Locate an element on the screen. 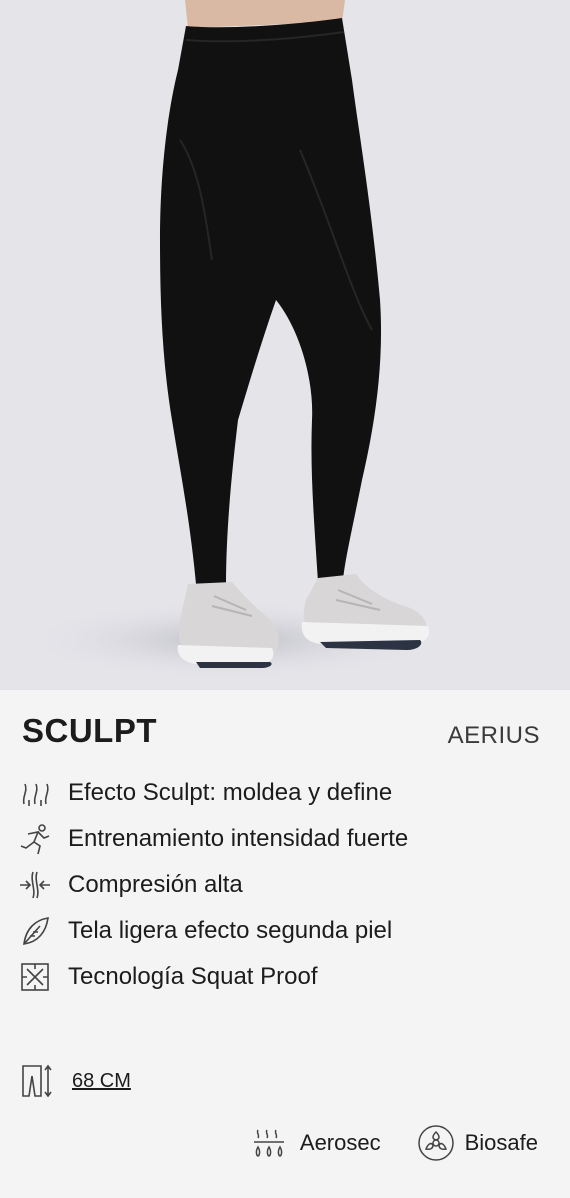 This screenshot has height=1198, width=570. feature-label: Efecto Sculpt: moldea y define is located at coordinates (230, 792).